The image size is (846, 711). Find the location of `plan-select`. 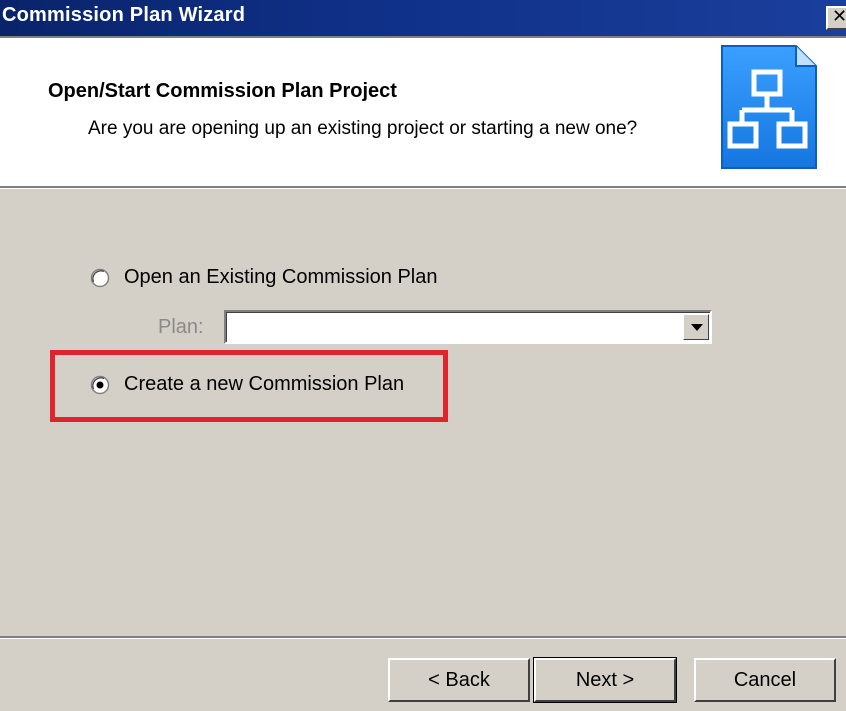

plan-select is located at coordinates (468, 327).